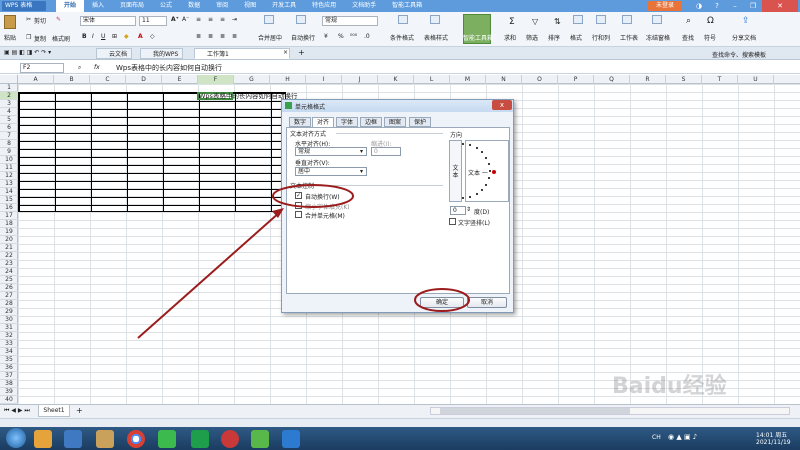  What do you see at coordinates (504, 79) in the screenshot?
I see `column-header: N` at bounding box center [504, 79].